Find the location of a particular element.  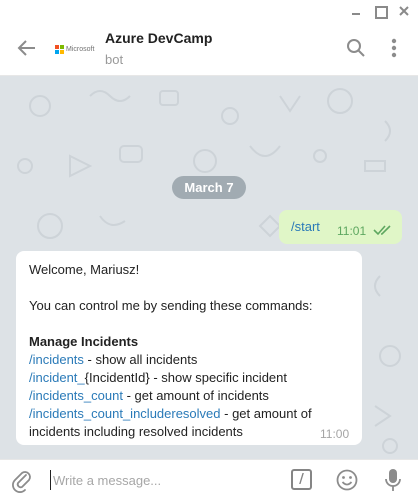

command-description: {IncidentId} - show specific incident is located at coordinates (185, 377).